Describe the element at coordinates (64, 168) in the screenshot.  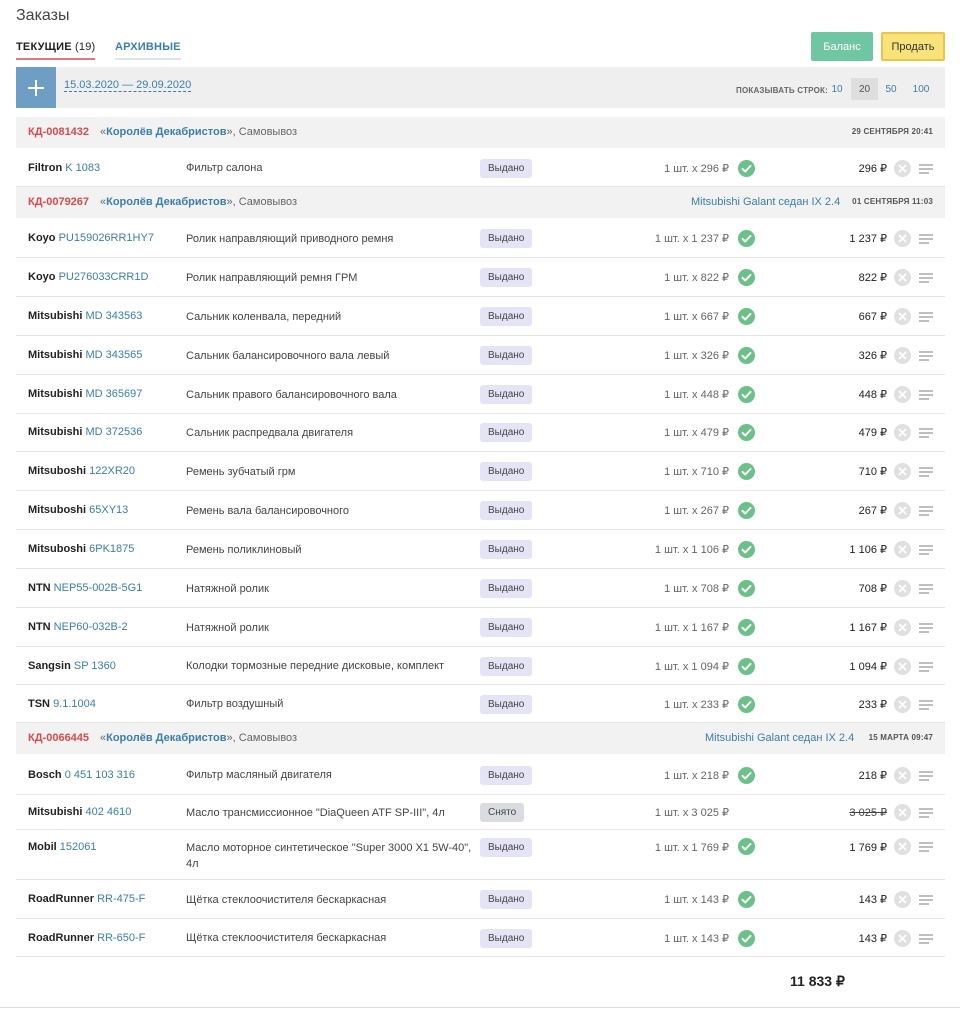
I see `item-brand: Filtron K 1083` at that location.